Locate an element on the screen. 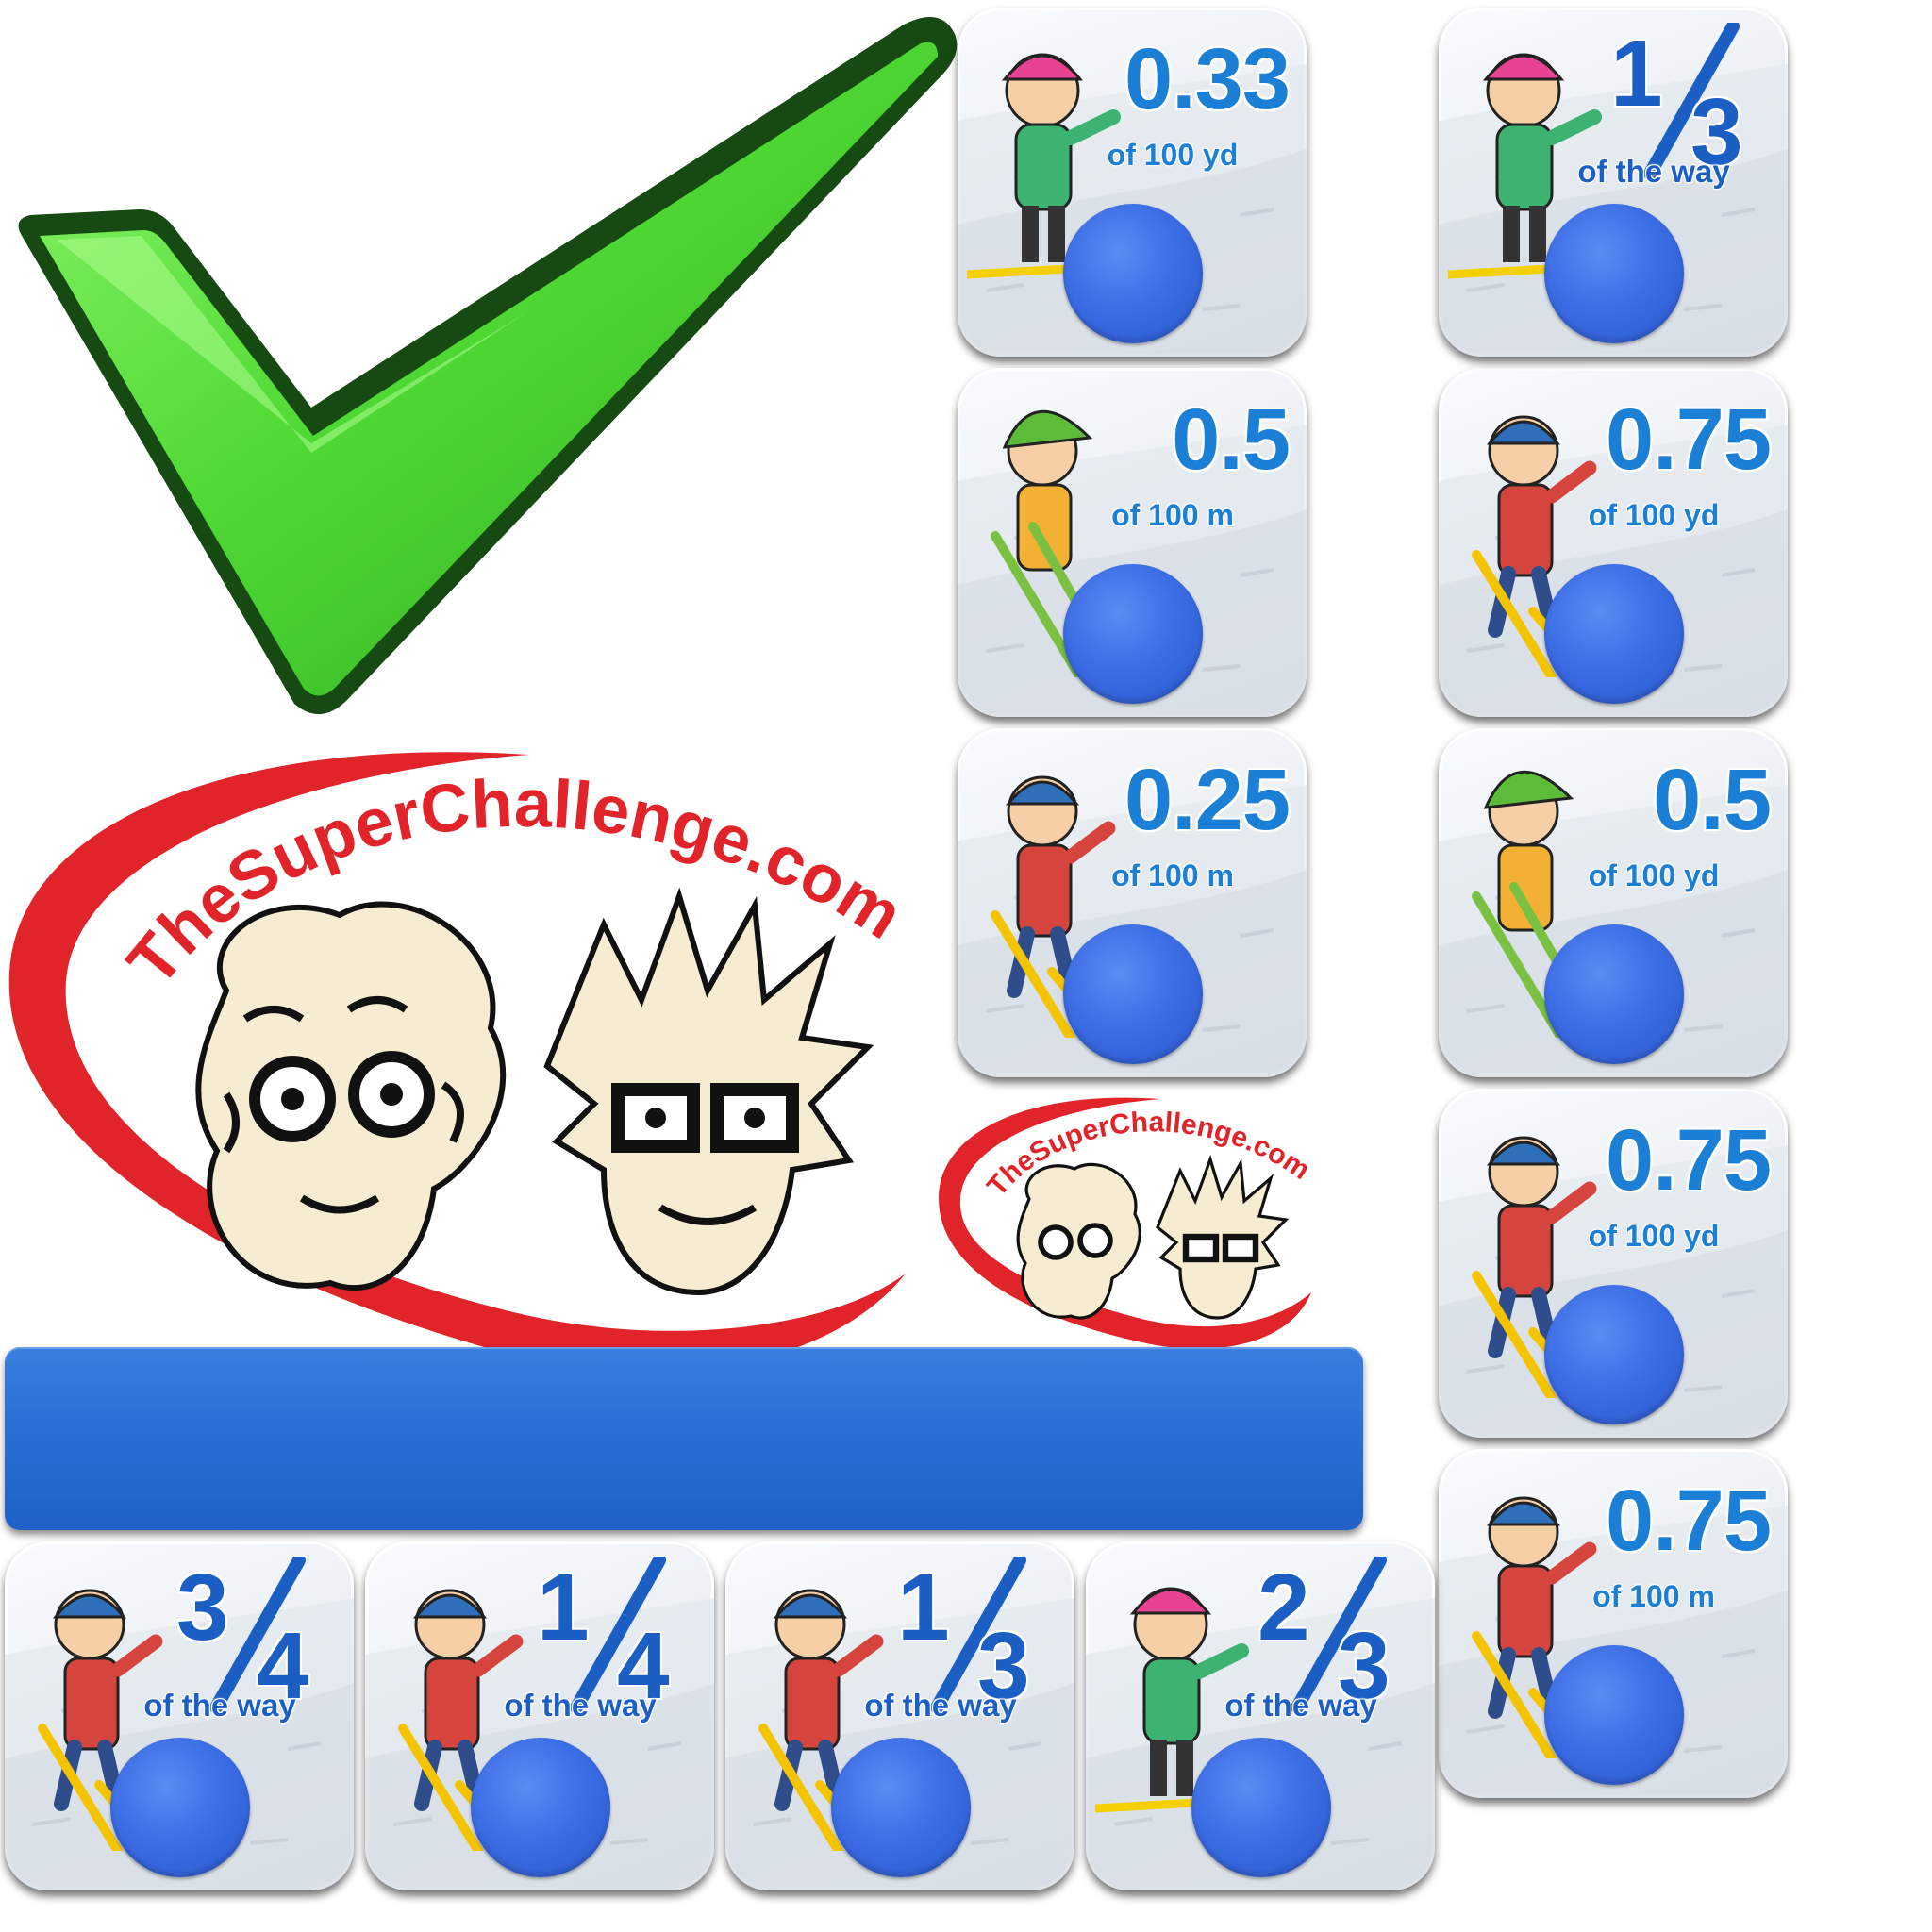 The height and width of the screenshot is (1932, 1932). card-0-75-yd-a: 0.75 of 100 yd is located at coordinates (1613, 542).